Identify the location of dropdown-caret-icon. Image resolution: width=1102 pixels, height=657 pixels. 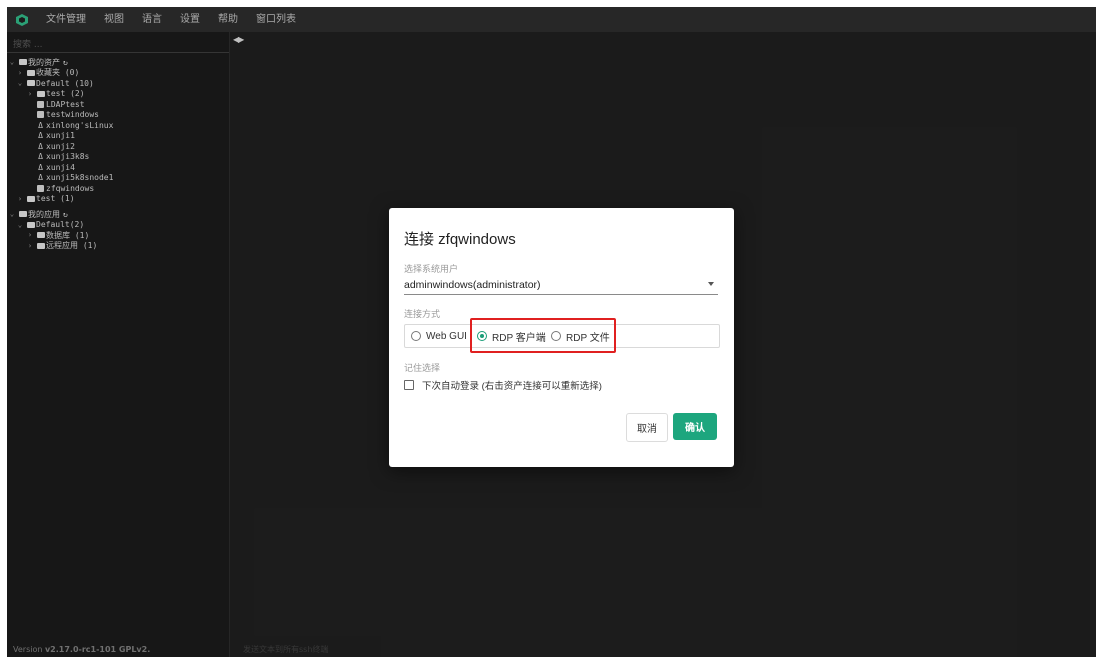
(711, 284).